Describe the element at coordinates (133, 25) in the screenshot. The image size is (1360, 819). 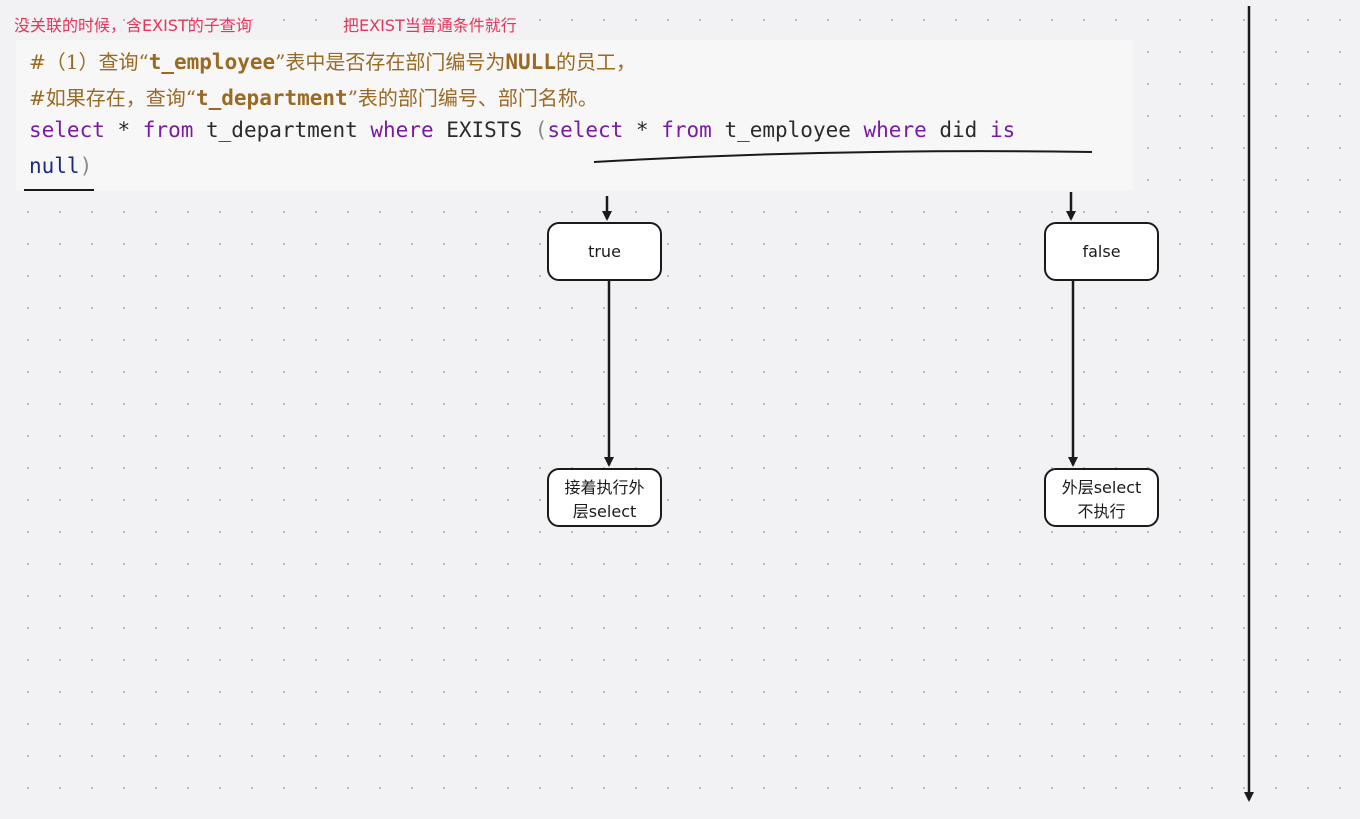
I see `annotation-left: 没关联的时候，含EXIST的子查询` at that location.